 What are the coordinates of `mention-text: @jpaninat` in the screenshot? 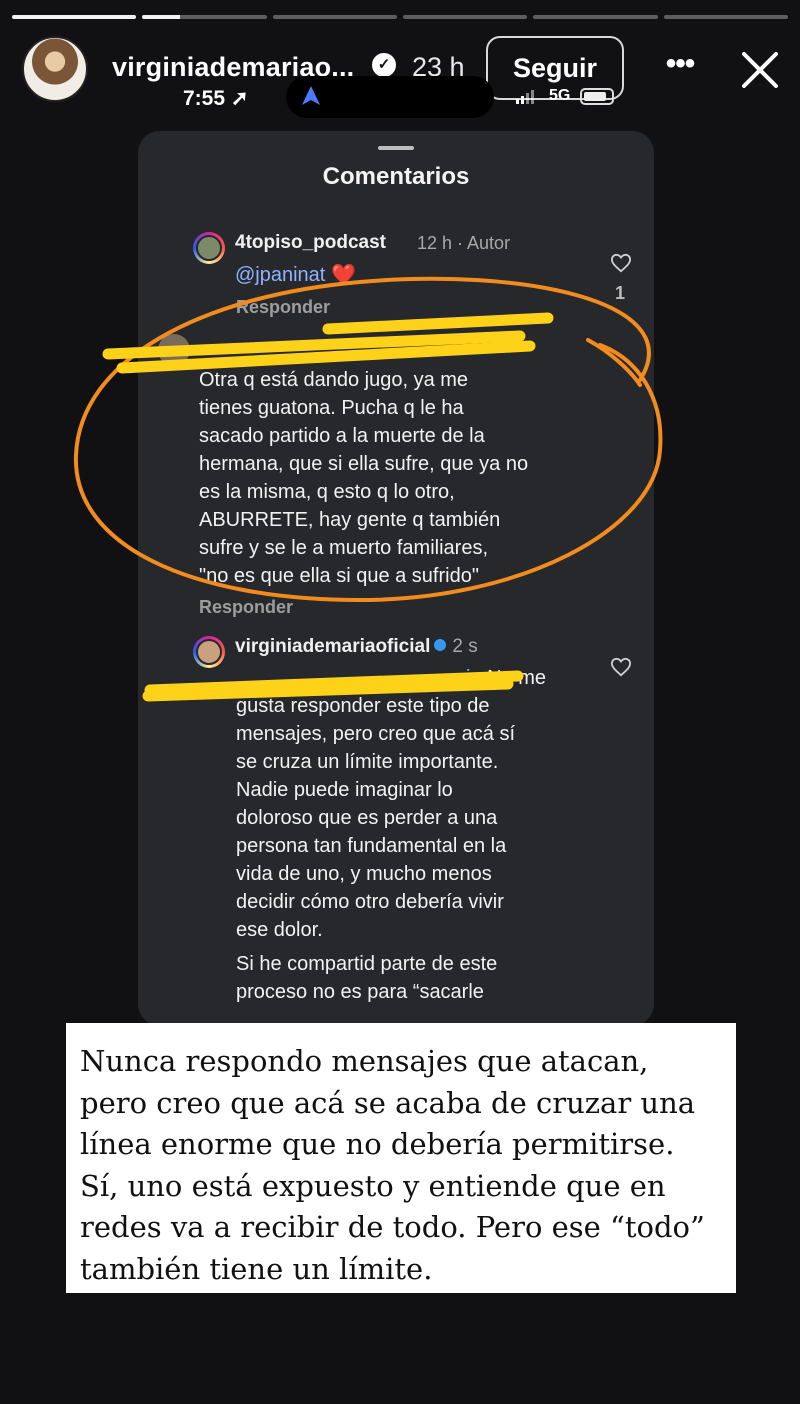 It's located at (280, 275).